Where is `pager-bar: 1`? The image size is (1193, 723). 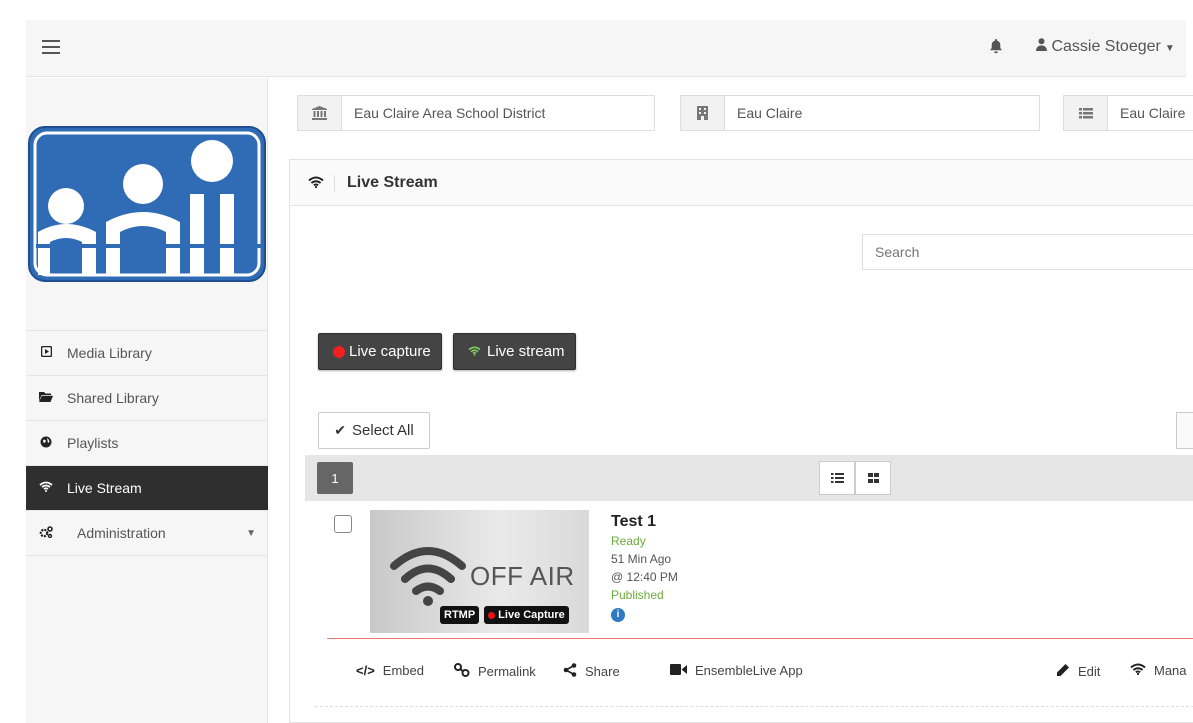 pager-bar: 1 is located at coordinates (749, 478).